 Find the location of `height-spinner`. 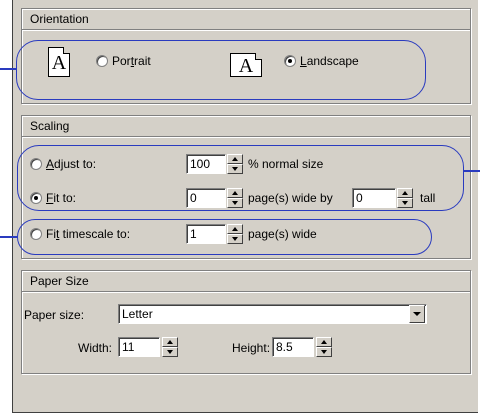

height-spinner is located at coordinates (324, 347).